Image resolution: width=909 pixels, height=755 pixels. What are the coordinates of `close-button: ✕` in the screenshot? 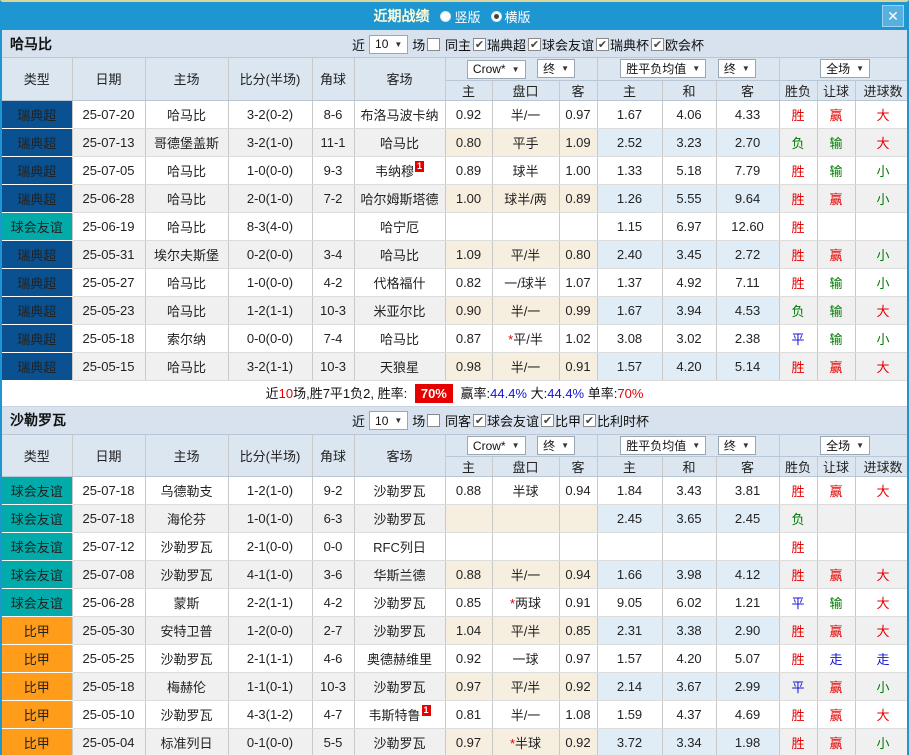 It's located at (893, 16).